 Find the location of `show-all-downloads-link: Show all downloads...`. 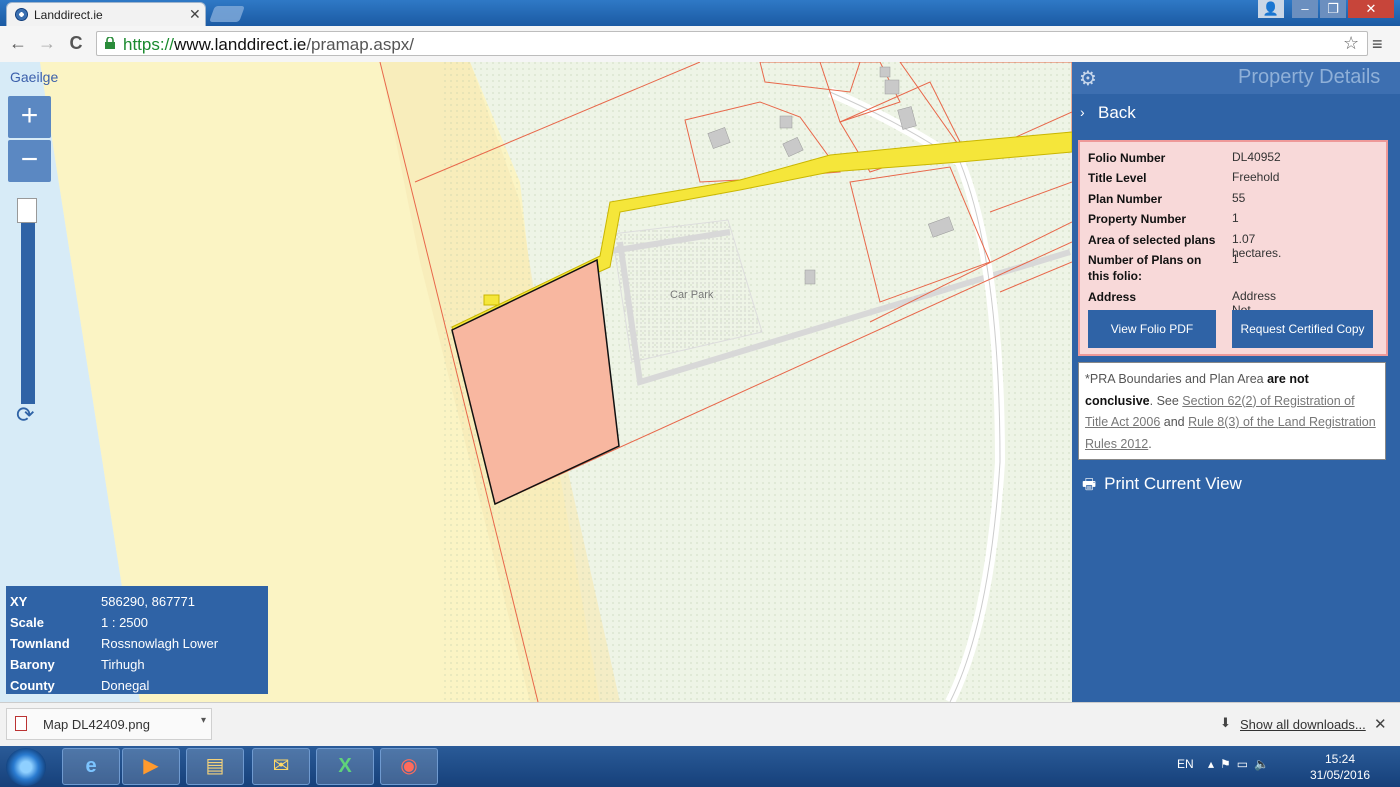

show-all-downloads-link: Show all downloads... is located at coordinates (1303, 724).